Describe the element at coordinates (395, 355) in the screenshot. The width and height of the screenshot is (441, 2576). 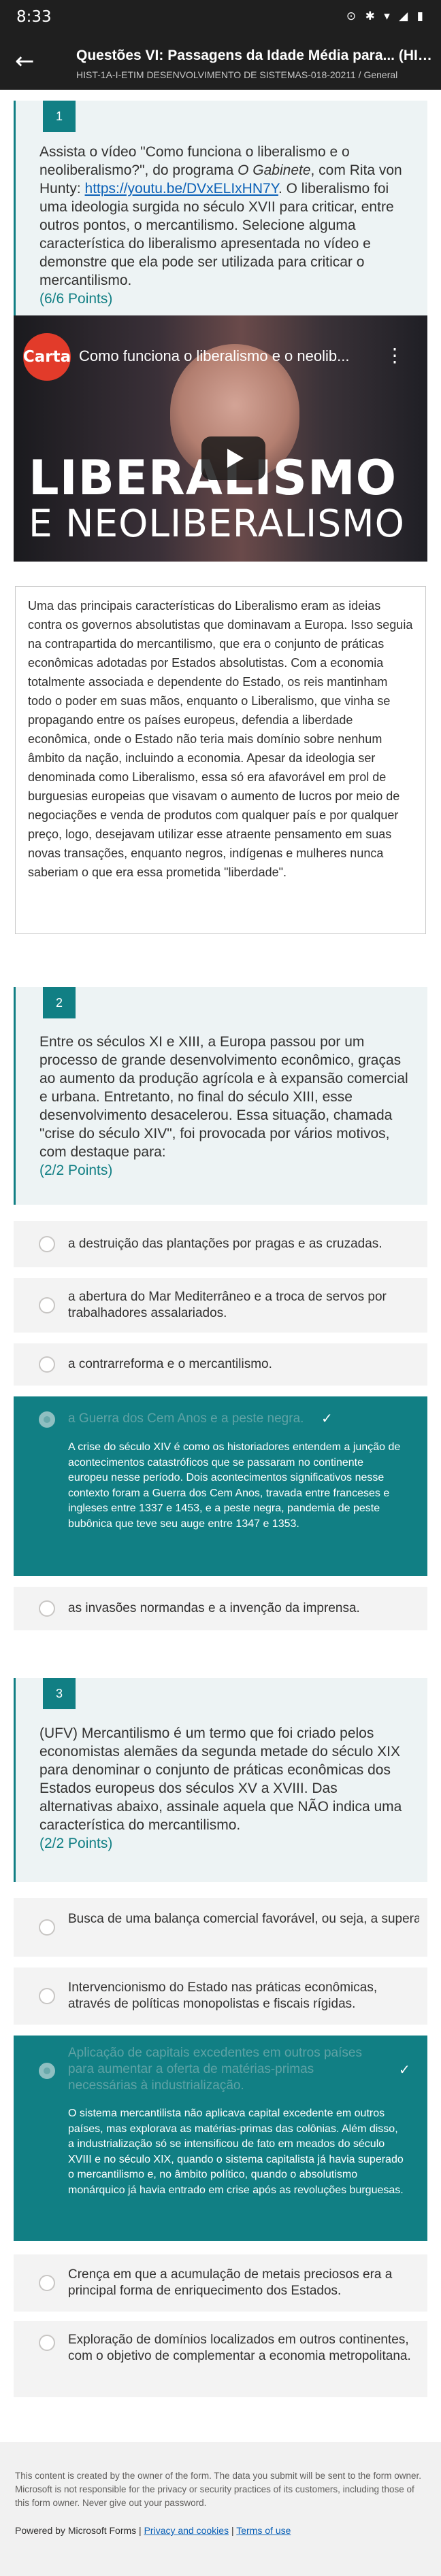
I see `more-options-icon: ⋮` at that location.